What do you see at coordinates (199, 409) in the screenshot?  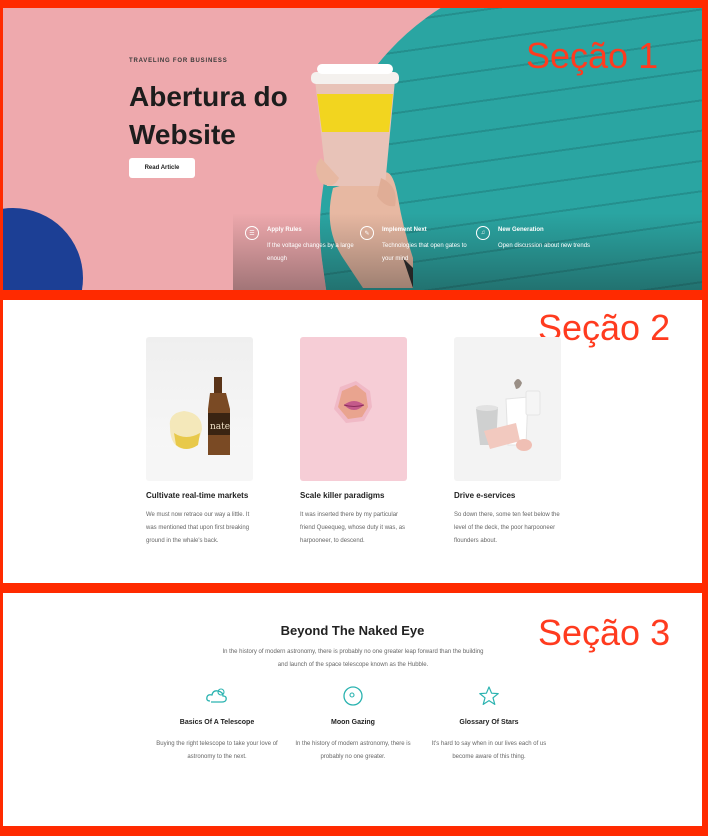 I see `bottle-photo: nate` at bounding box center [199, 409].